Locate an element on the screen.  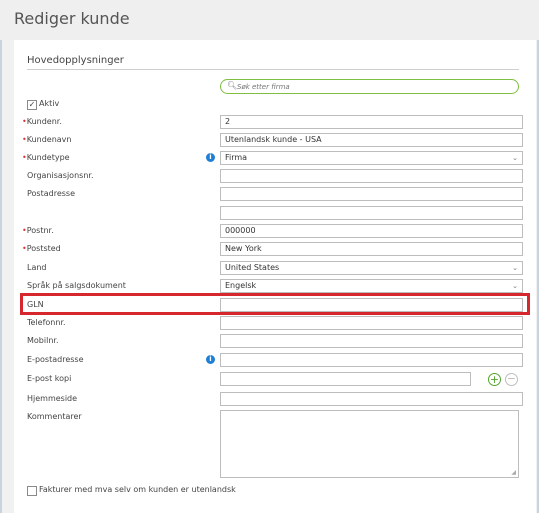
poststed-label: •Poststed is located at coordinates (41, 248).